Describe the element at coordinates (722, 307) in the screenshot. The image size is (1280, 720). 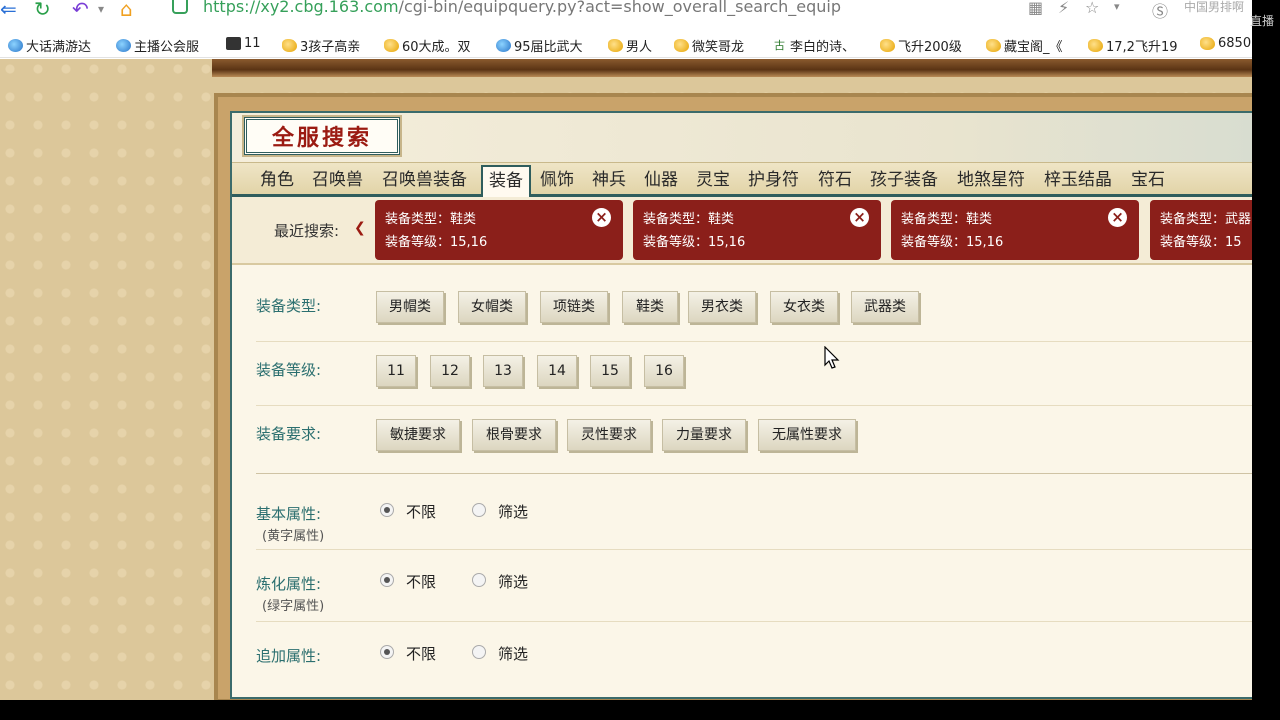
I see `option-button: 男衣类` at that location.